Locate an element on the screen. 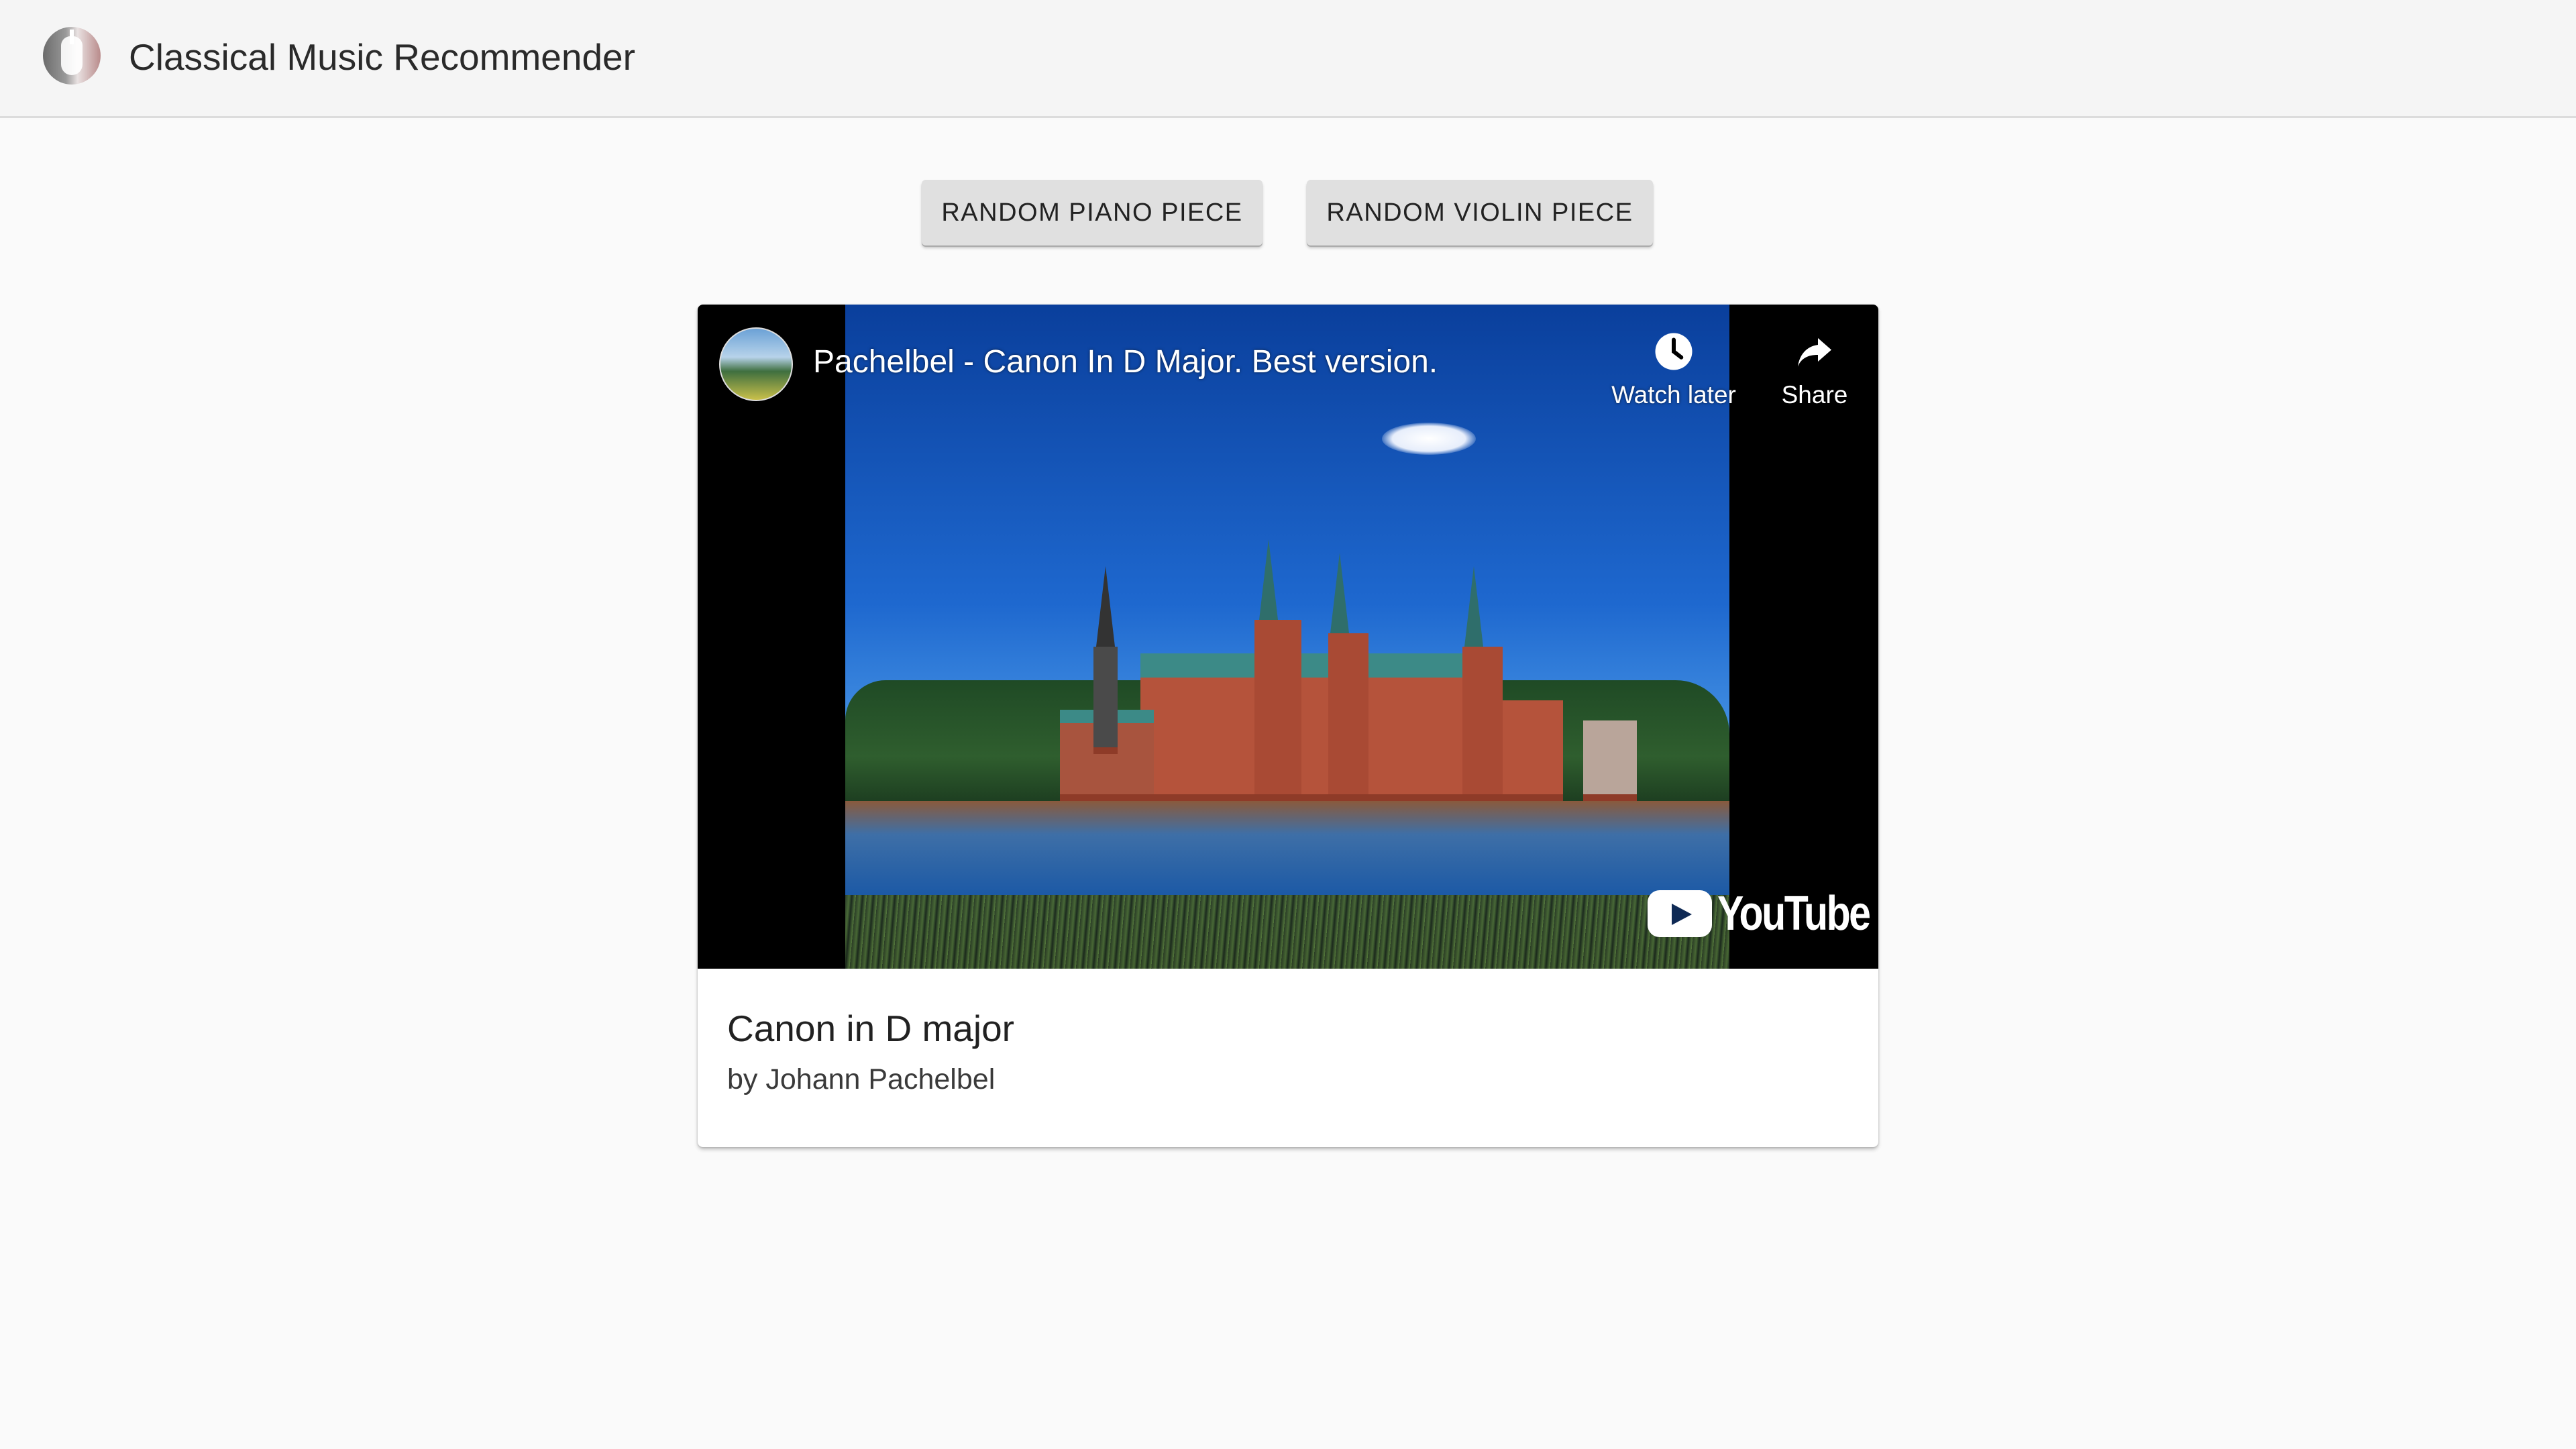 The width and height of the screenshot is (2576, 1449). youtube-play-icon is located at coordinates (1680, 913).